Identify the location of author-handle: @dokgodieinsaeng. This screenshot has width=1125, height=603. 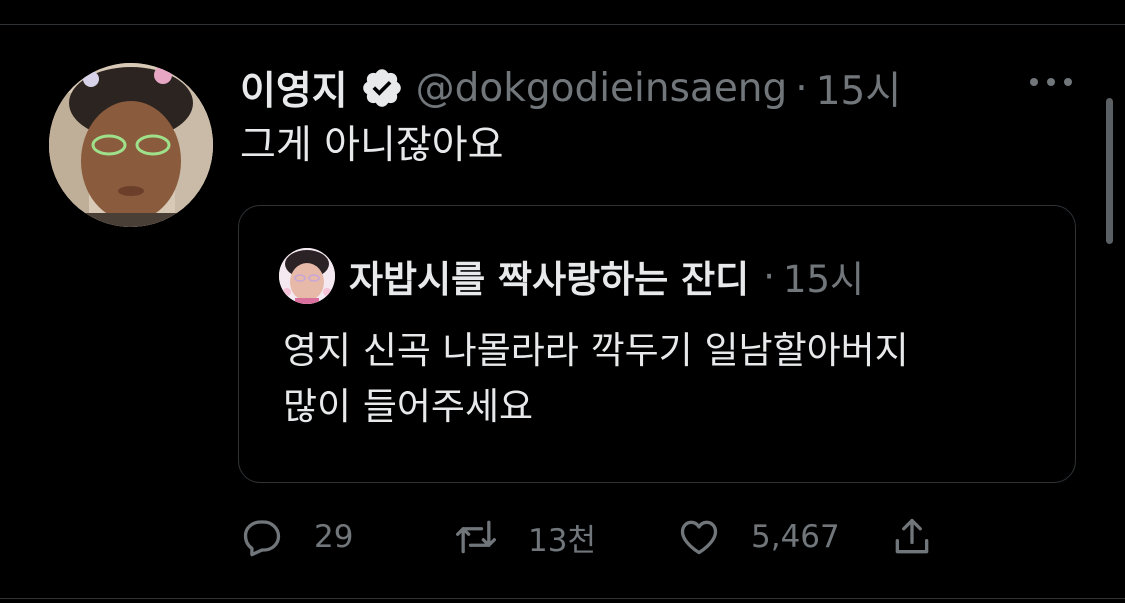
(602, 88).